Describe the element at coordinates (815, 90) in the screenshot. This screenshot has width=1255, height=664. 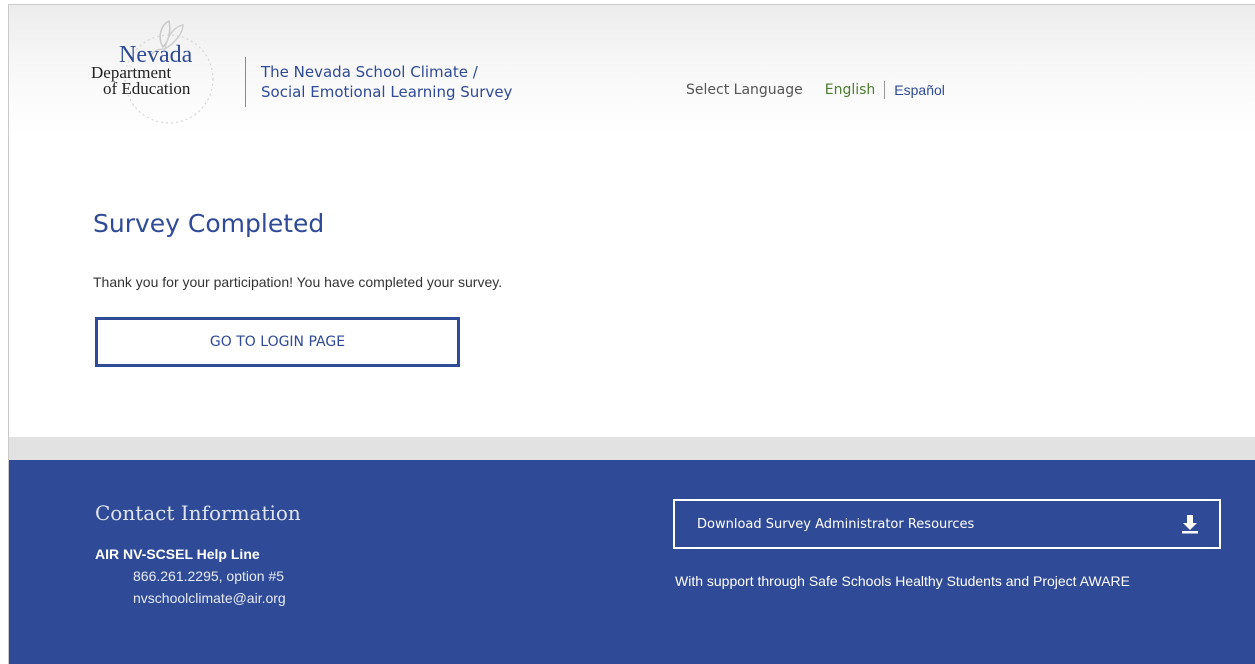
I see `language-selector: Select Language English Español` at that location.